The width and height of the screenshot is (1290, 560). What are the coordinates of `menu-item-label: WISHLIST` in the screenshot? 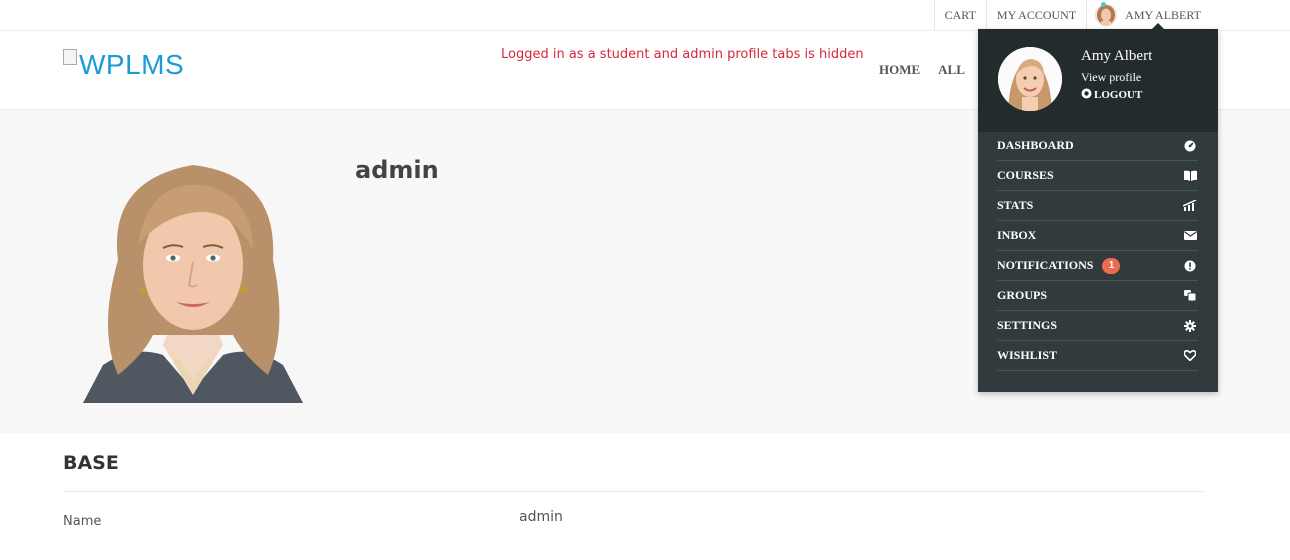 It's located at (1027, 355).